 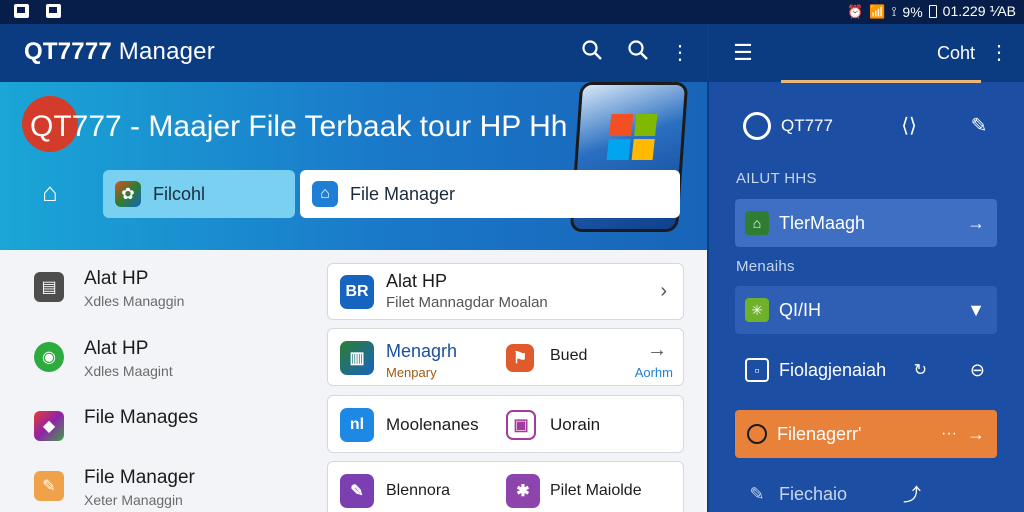 I want to click on app-bar: QT7777 Manager ⋮, so click(x=353, y=53).